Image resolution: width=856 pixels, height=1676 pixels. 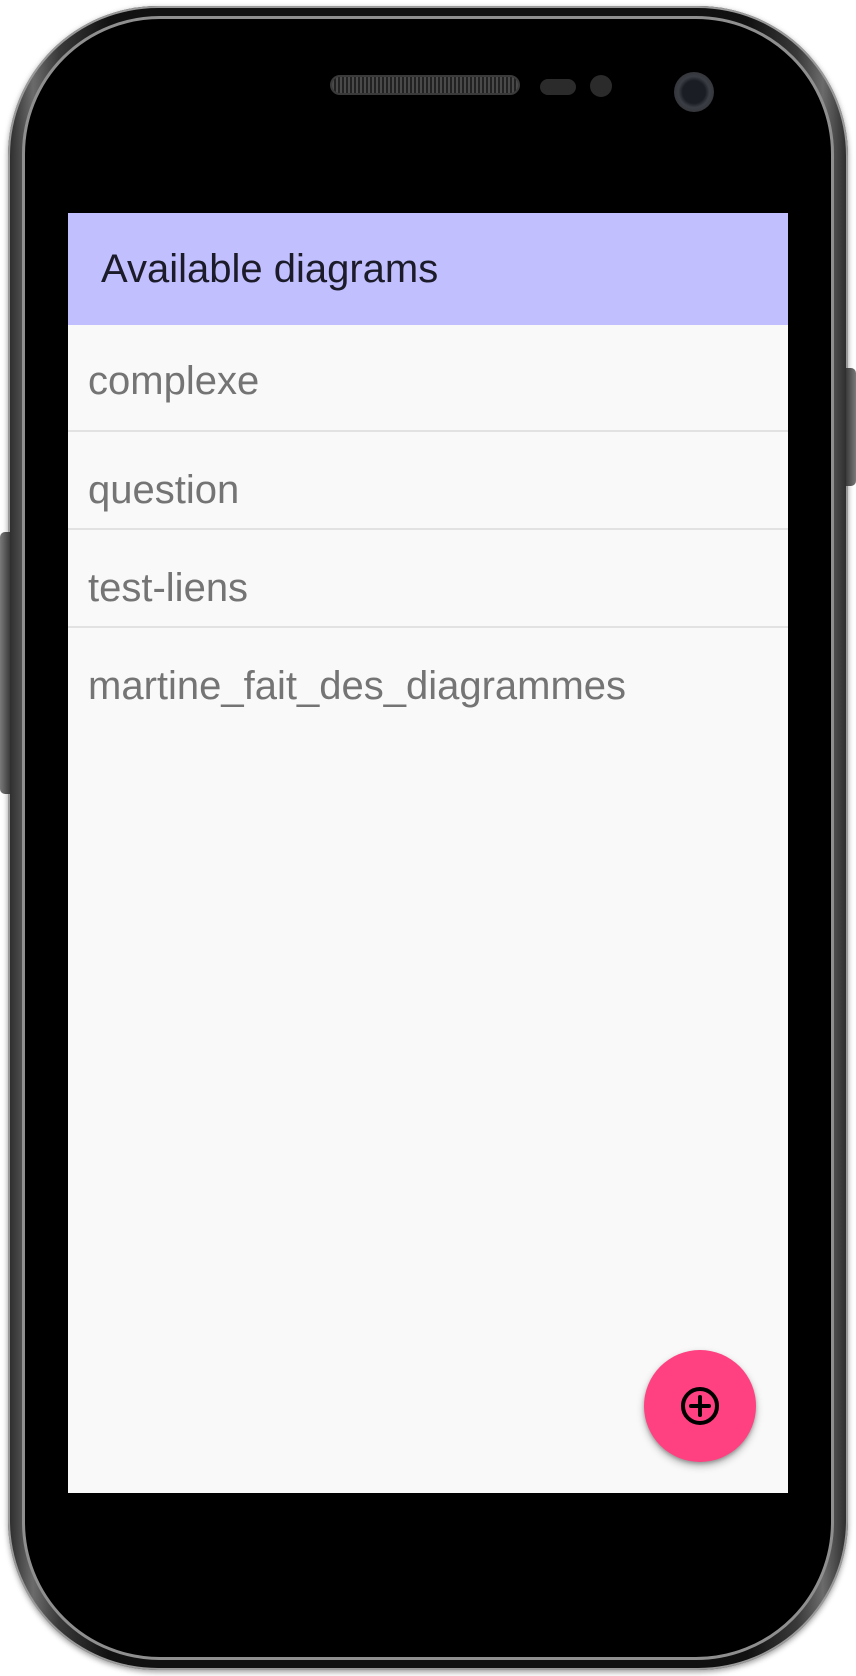 I want to click on list-item-label: question, so click(x=164, y=490).